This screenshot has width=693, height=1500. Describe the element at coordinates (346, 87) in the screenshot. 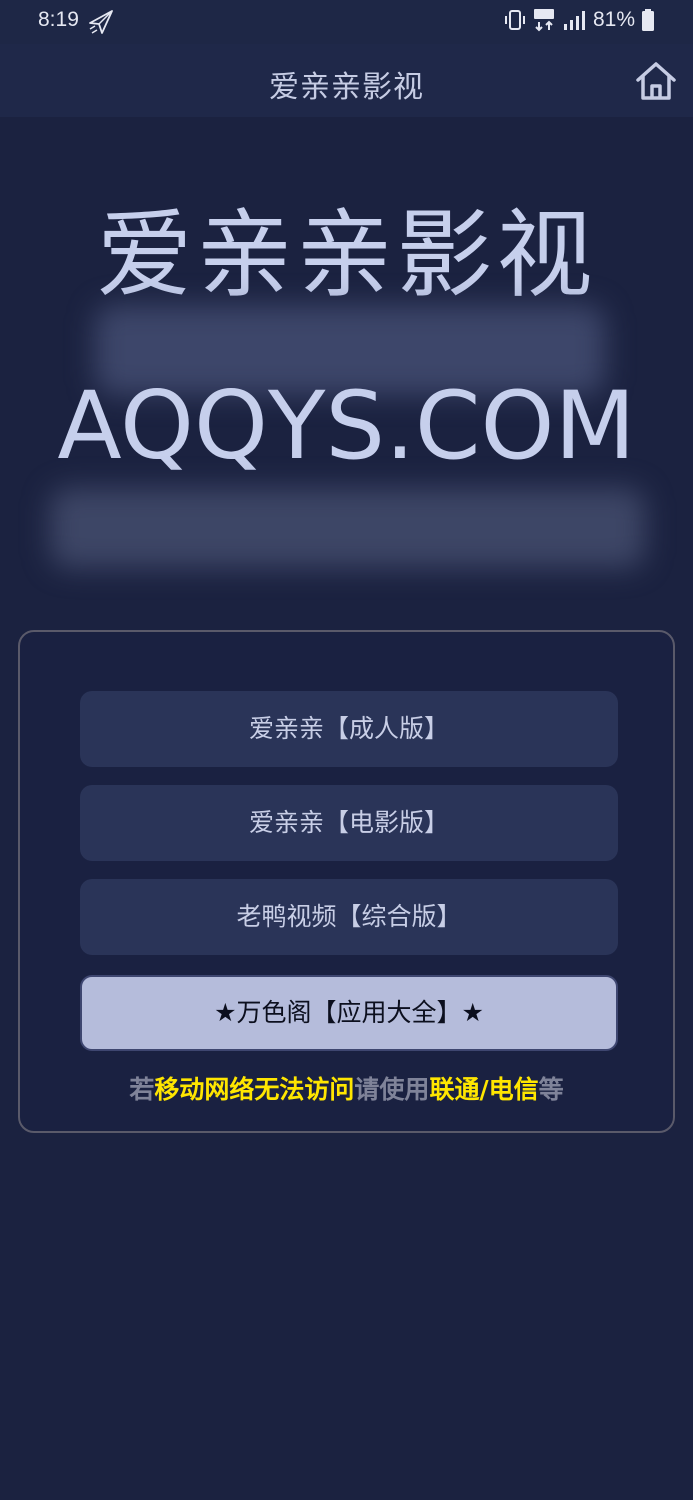

I see `header-title: 爱亲亲影视` at that location.